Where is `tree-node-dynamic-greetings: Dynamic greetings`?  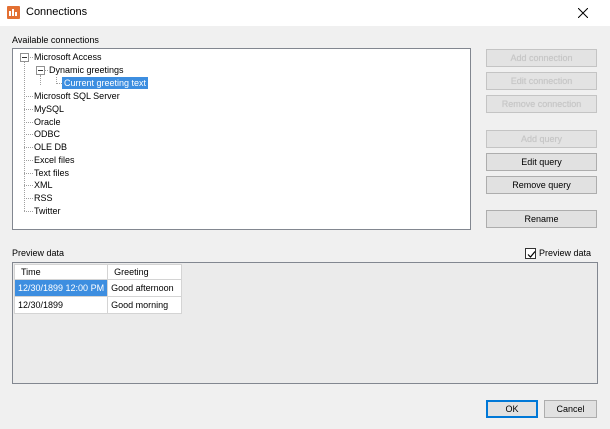
tree-node-dynamic-greetings: Dynamic greetings is located at coordinates (86, 70).